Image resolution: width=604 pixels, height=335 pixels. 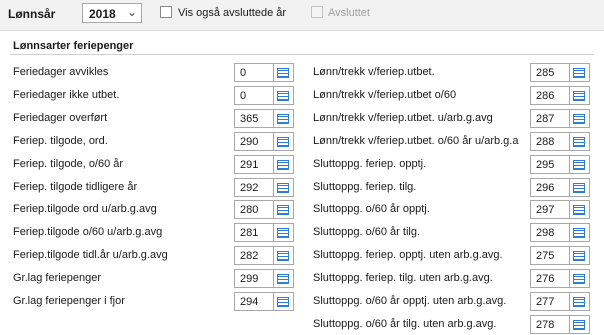 What do you see at coordinates (85, 209) in the screenshot?
I see `field-label: Feriep.tilgode ord u/arb.g.avg` at bounding box center [85, 209].